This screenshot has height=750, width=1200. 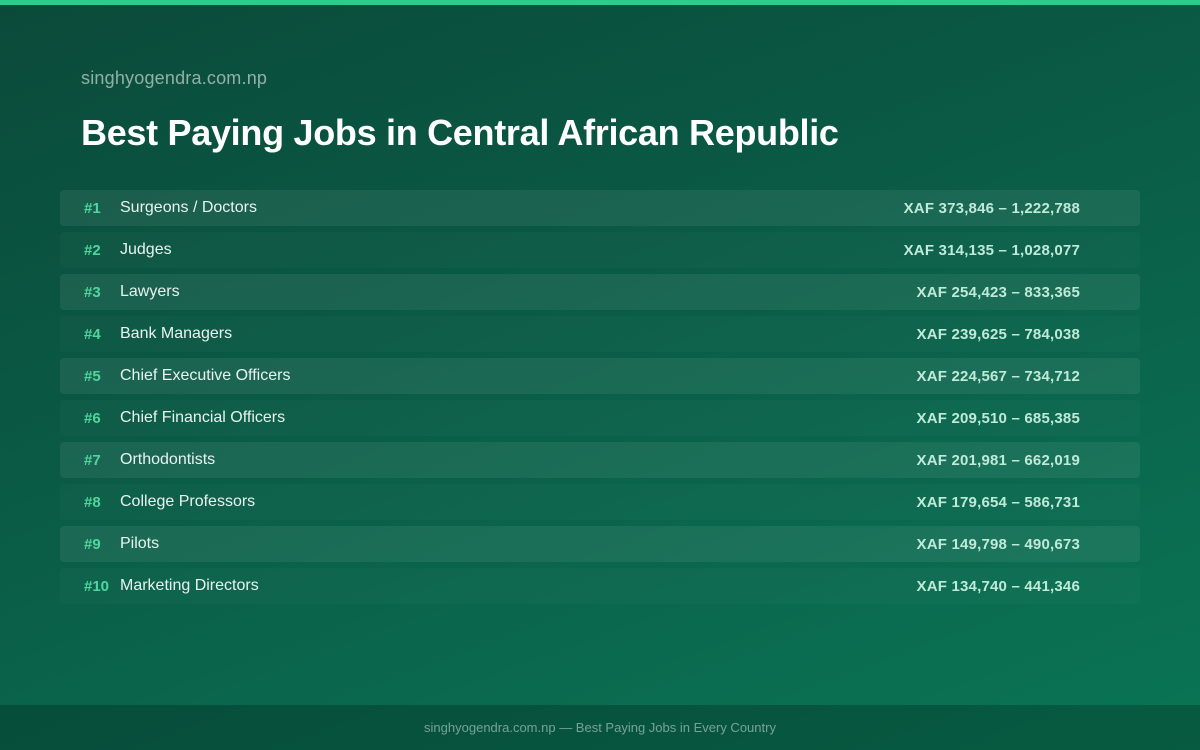 What do you see at coordinates (92, 208) in the screenshot?
I see `job-rank: #1` at bounding box center [92, 208].